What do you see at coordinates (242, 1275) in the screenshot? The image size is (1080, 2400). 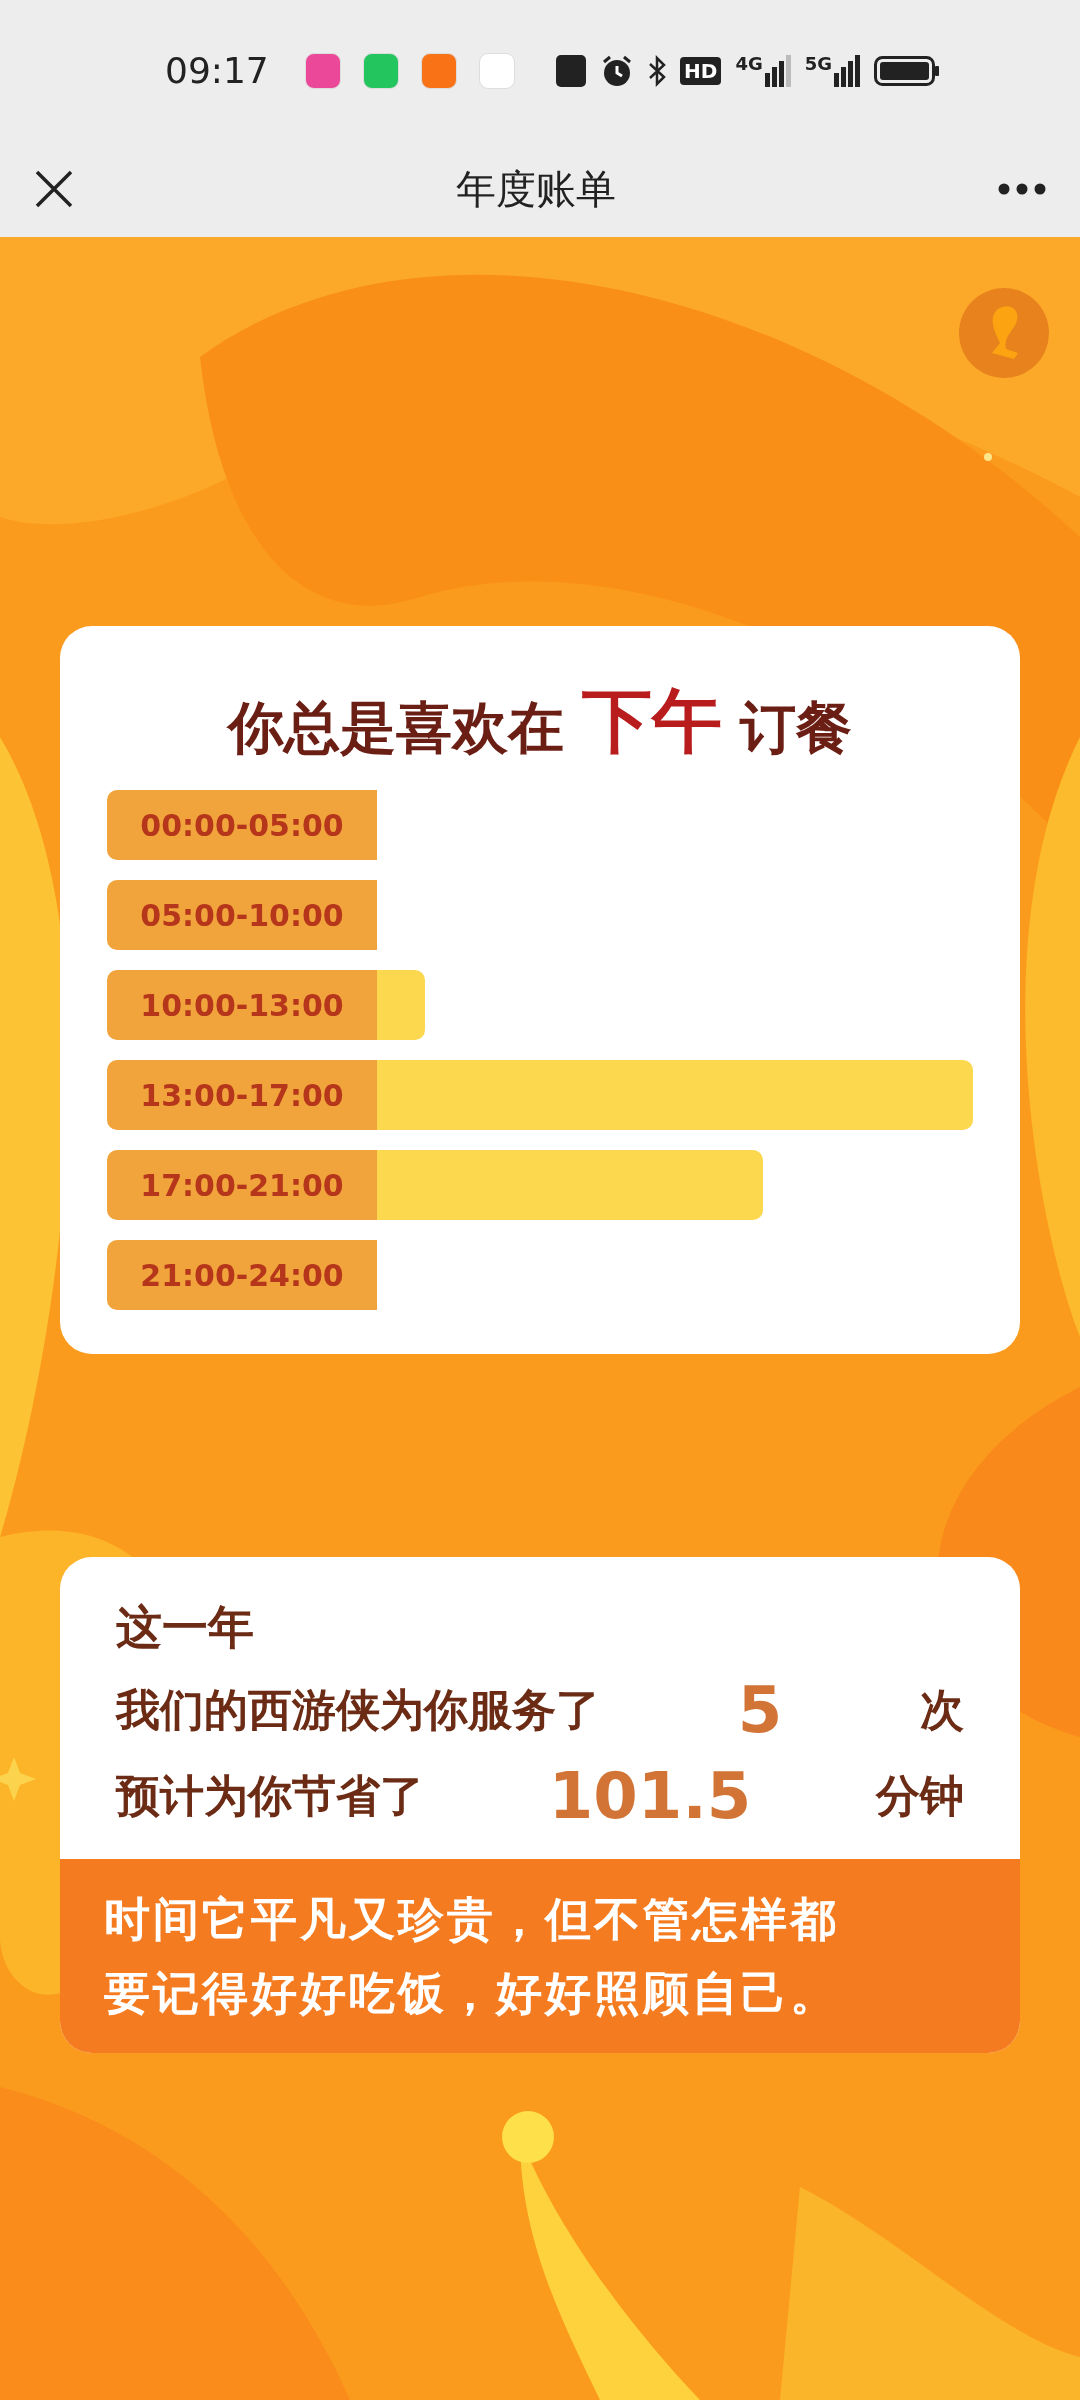 I see `time-range-label: 21:00-24:00` at bounding box center [242, 1275].